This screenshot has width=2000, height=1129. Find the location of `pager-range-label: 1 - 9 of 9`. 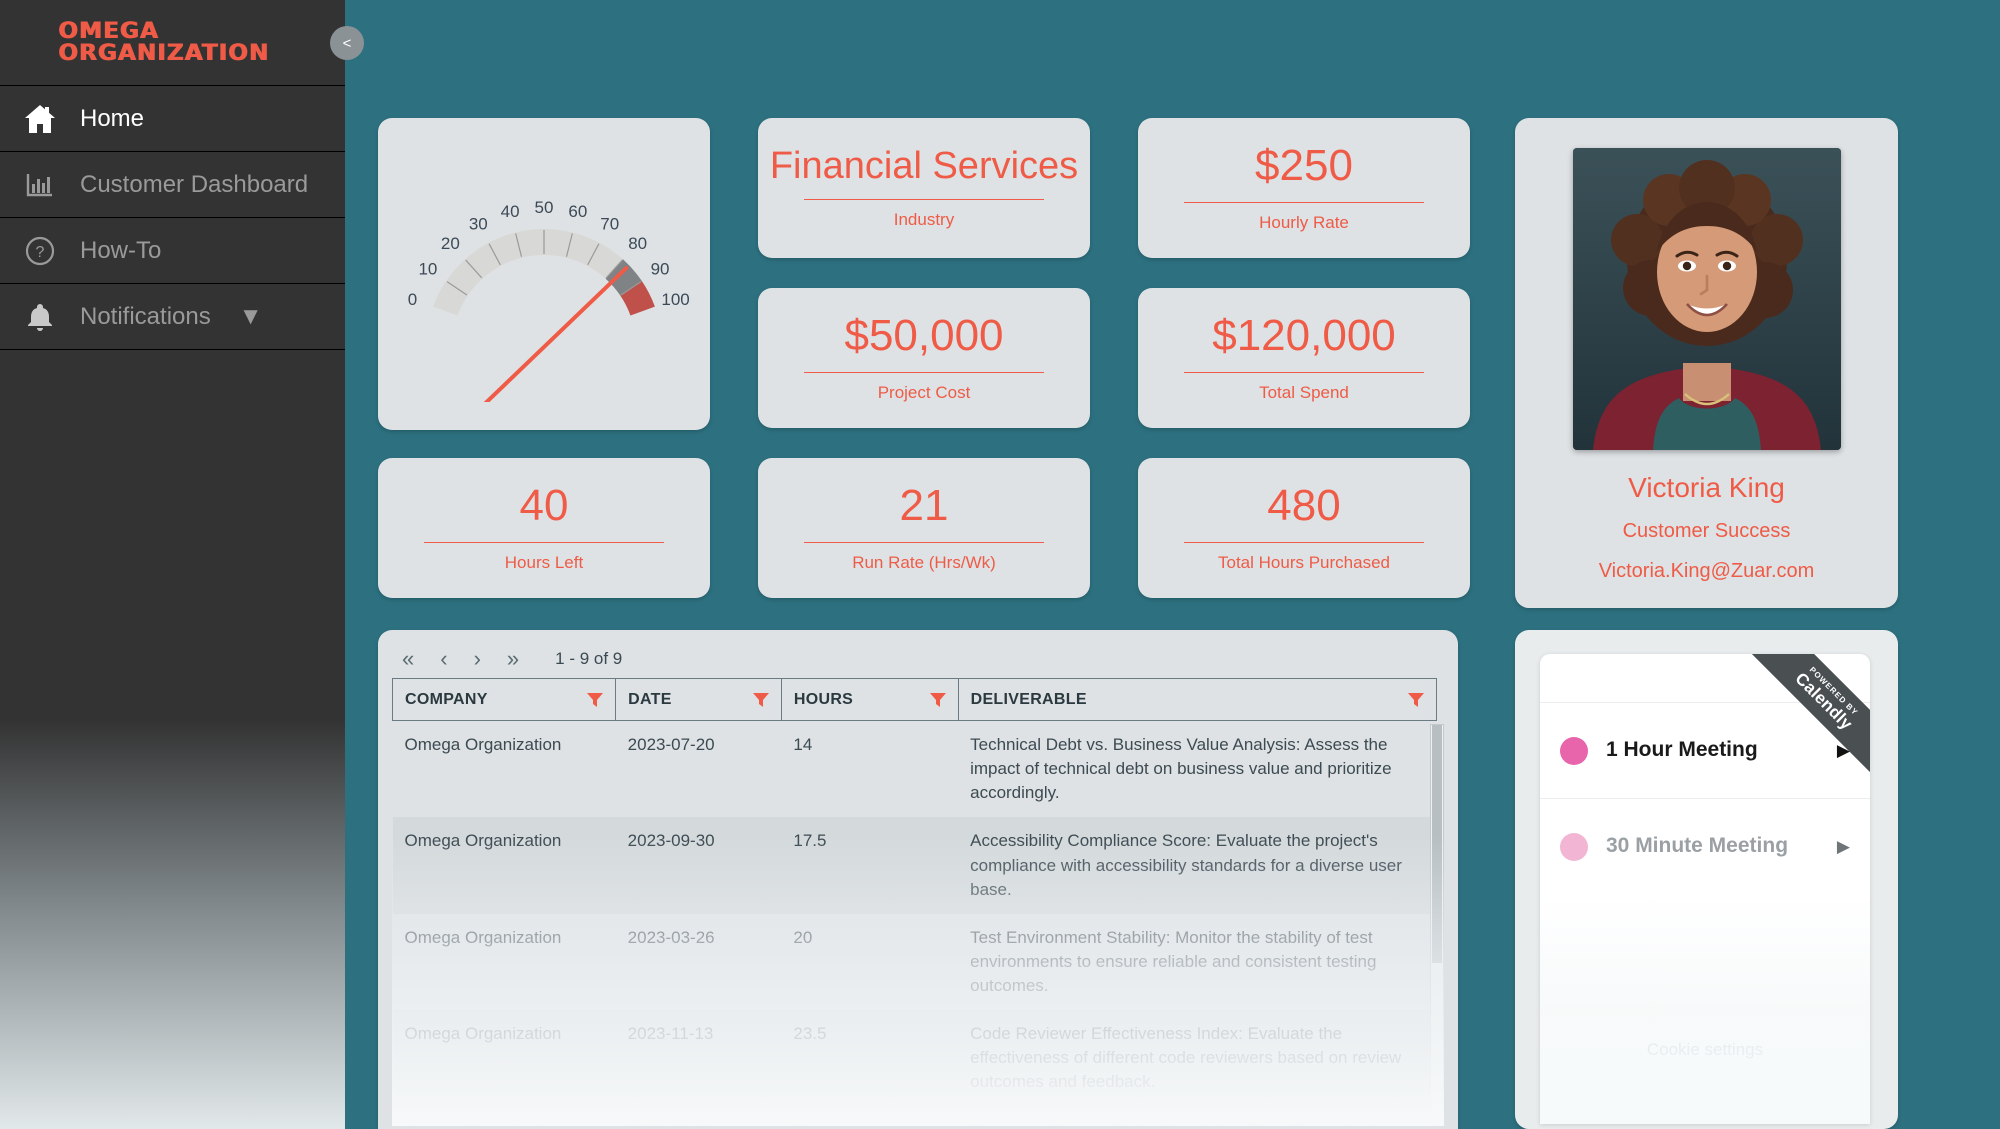

pager-range-label: 1 - 9 of 9 is located at coordinates (589, 658).